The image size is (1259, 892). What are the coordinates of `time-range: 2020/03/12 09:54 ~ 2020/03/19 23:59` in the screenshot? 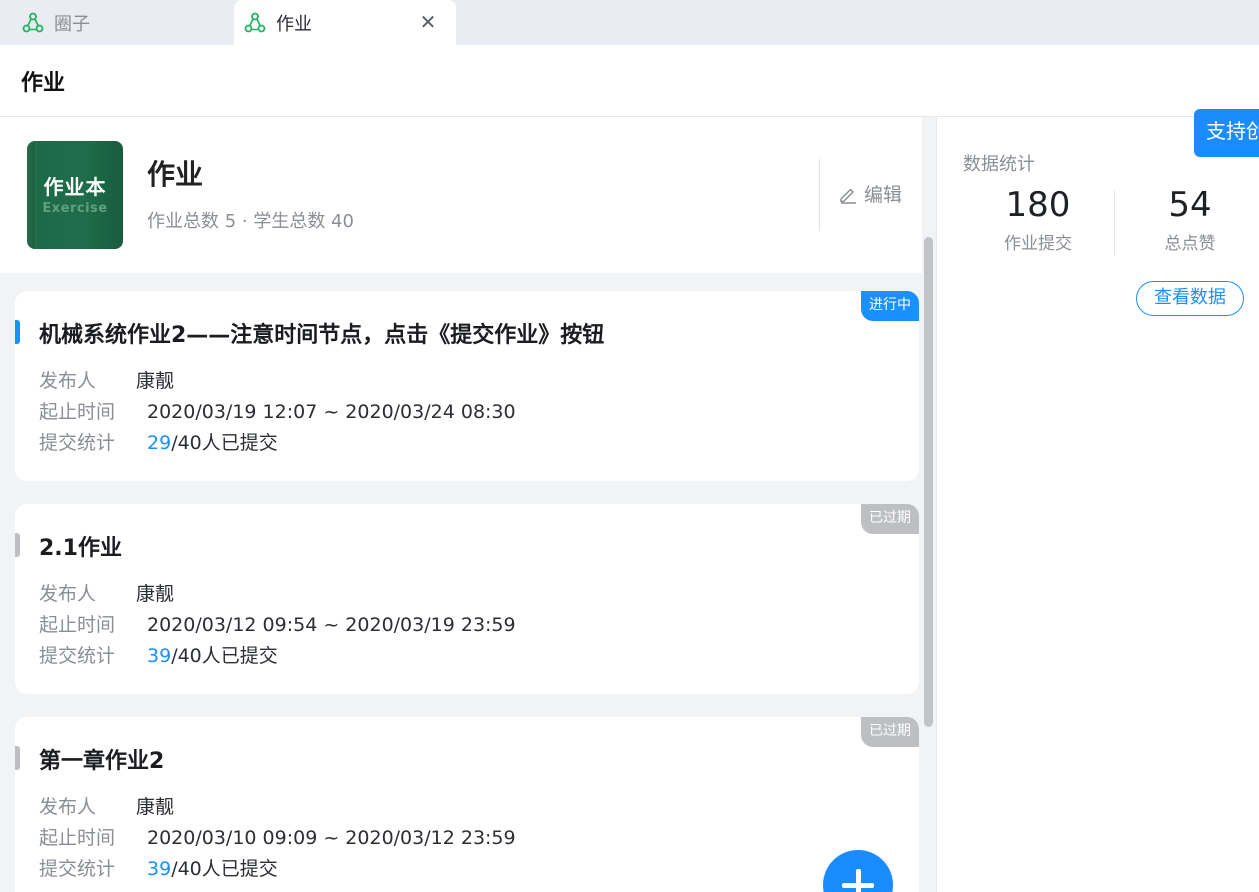 It's located at (331, 625).